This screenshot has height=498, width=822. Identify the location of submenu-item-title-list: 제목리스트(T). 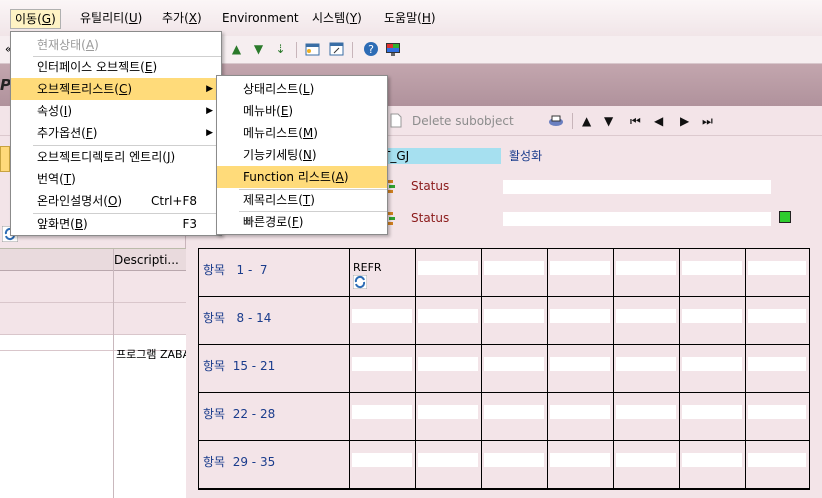
(302, 200).